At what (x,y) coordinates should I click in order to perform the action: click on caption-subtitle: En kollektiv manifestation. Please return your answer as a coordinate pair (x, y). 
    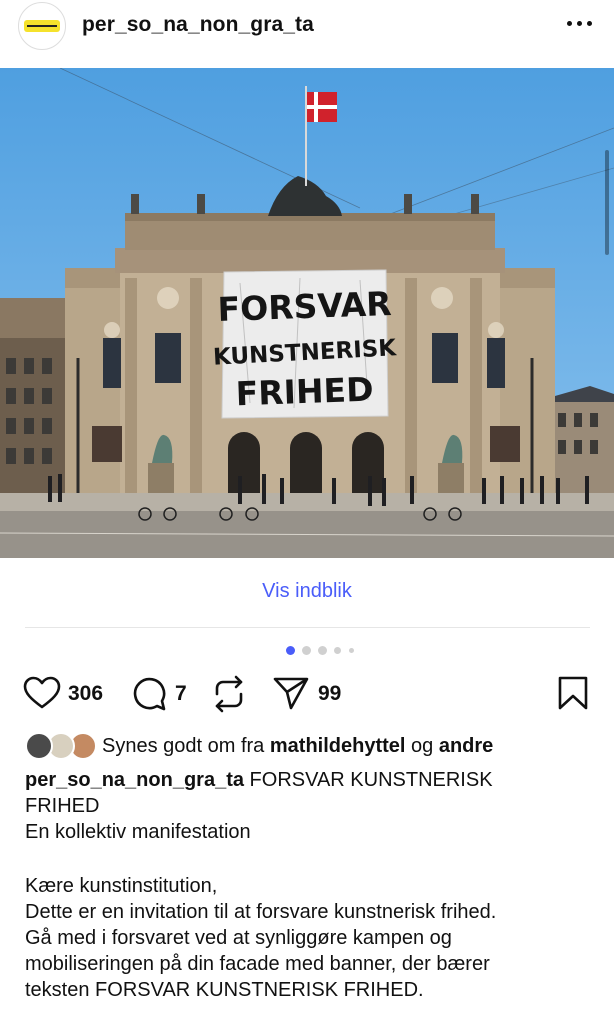
    Looking at the image, I should click on (138, 832).